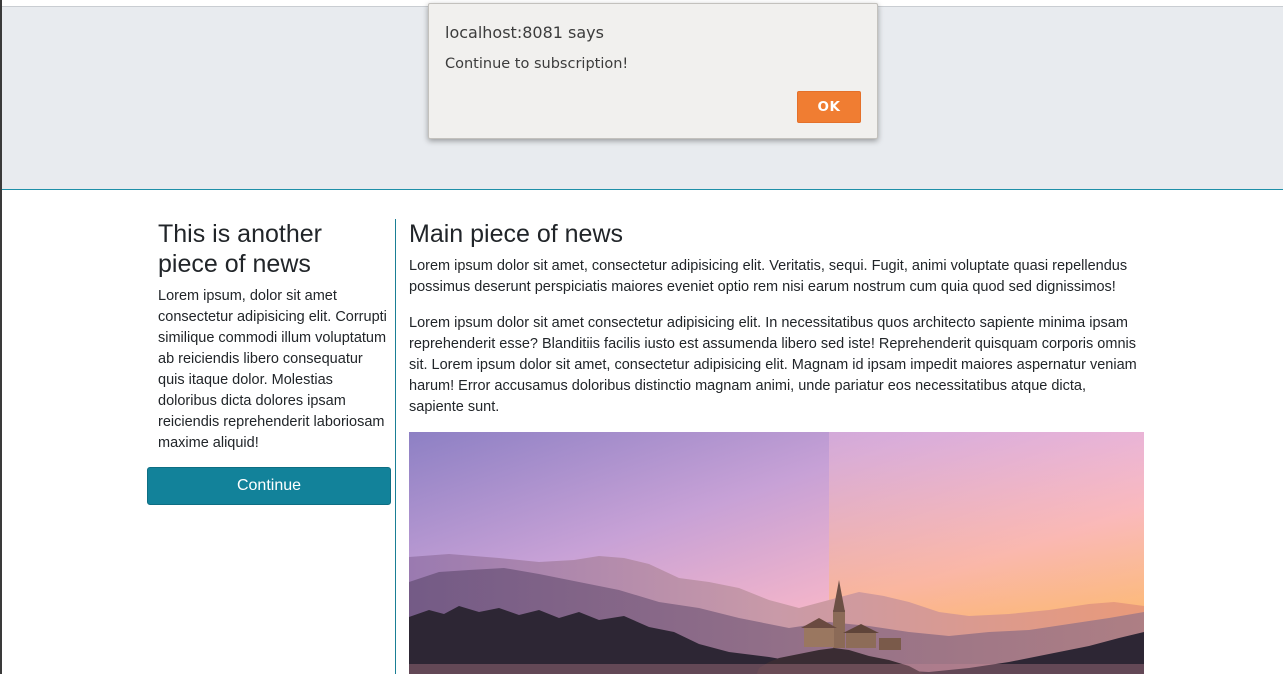  Describe the element at coordinates (829, 107) in the screenshot. I see `ok-button: OK` at that location.